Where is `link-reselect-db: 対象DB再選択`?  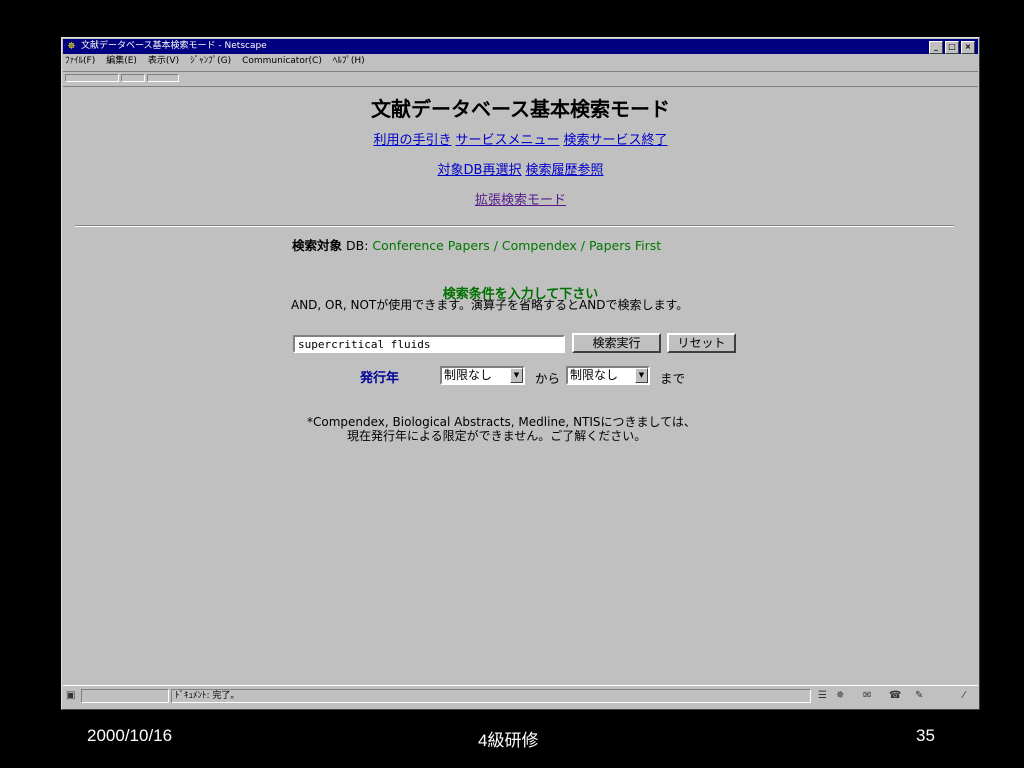 link-reselect-db: 対象DB再選択 is located at coordinates (480, 170).